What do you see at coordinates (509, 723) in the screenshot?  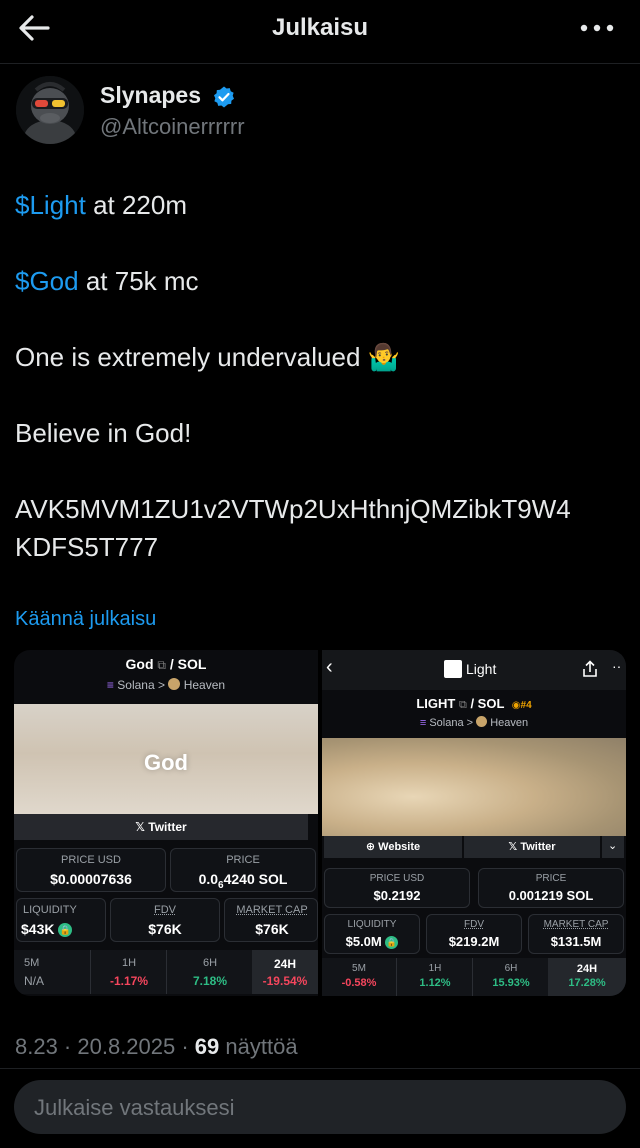 I see `dex-name: Heaven` at bounding box center [509, 723].